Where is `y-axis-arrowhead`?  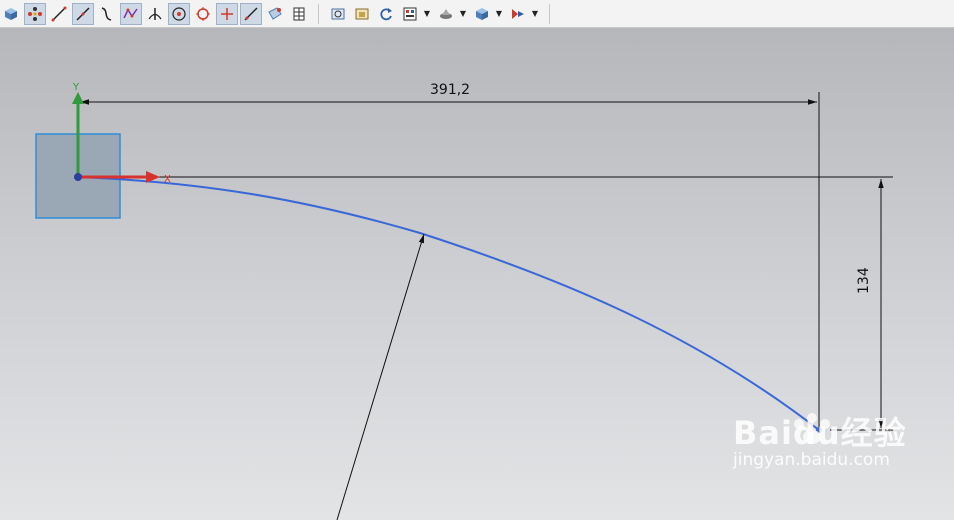 y-axis-arrowhead is located at coordinates (78, 98).